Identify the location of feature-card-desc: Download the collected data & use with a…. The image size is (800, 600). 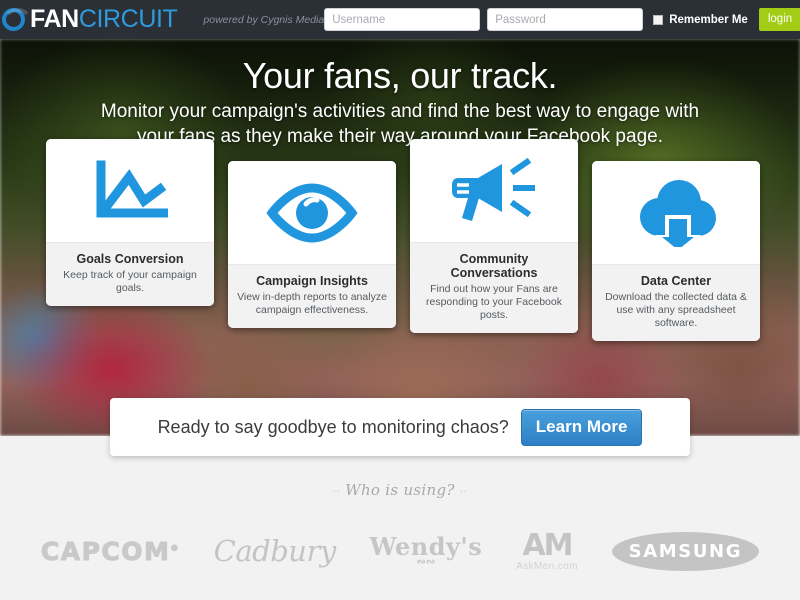
(676, 310).